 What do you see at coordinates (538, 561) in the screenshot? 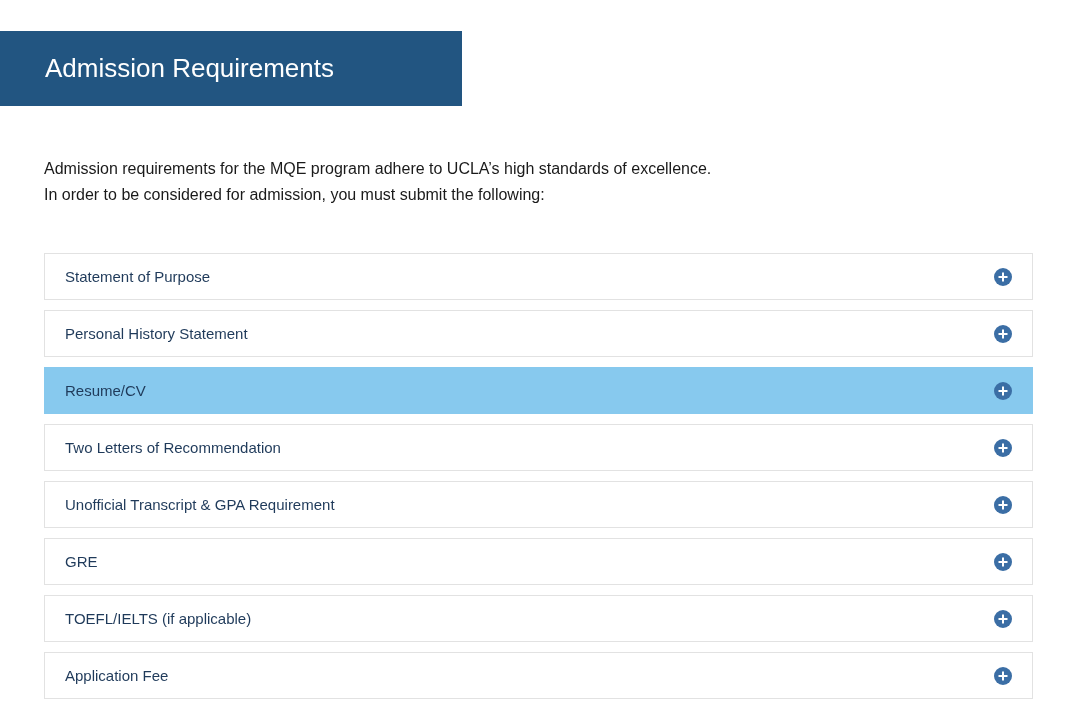
I see `accordion-item: GRE` at bounding box center [538, 561].